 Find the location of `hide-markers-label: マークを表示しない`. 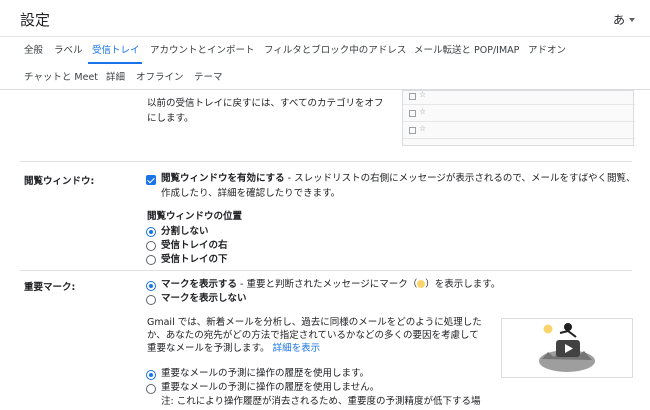

hide-markers-label: マークを表示しない is located at coordinates (204, 298).